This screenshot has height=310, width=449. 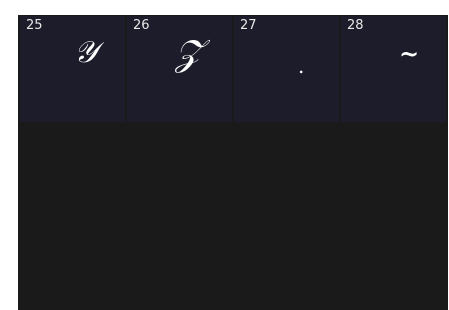 I want to click on glyph-character: 𝒵, so click(x=189, y=53).